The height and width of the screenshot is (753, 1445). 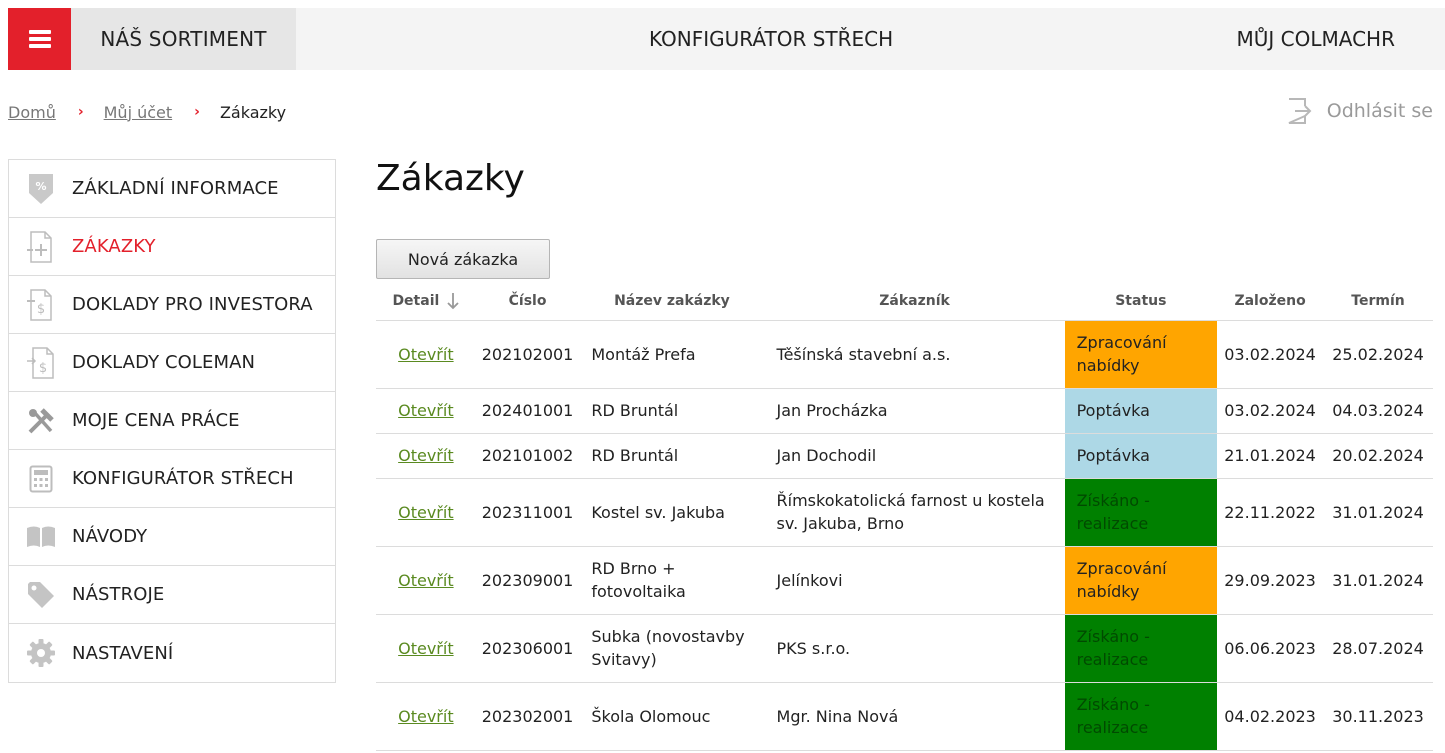 I want to click on column-header-detail: Detail, so click(x=426, y=301).